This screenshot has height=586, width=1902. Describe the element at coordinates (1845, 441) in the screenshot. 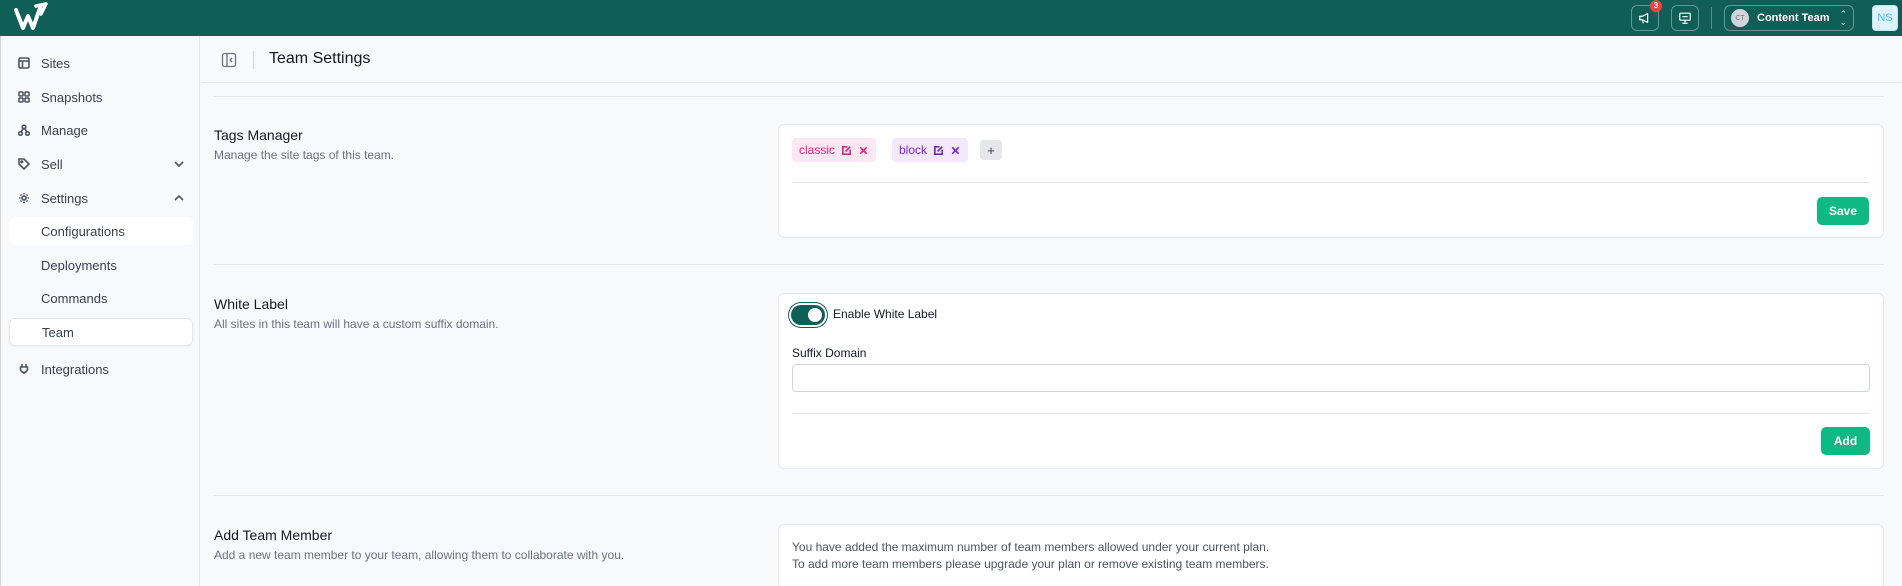

I see `add-button: Add` at that location.